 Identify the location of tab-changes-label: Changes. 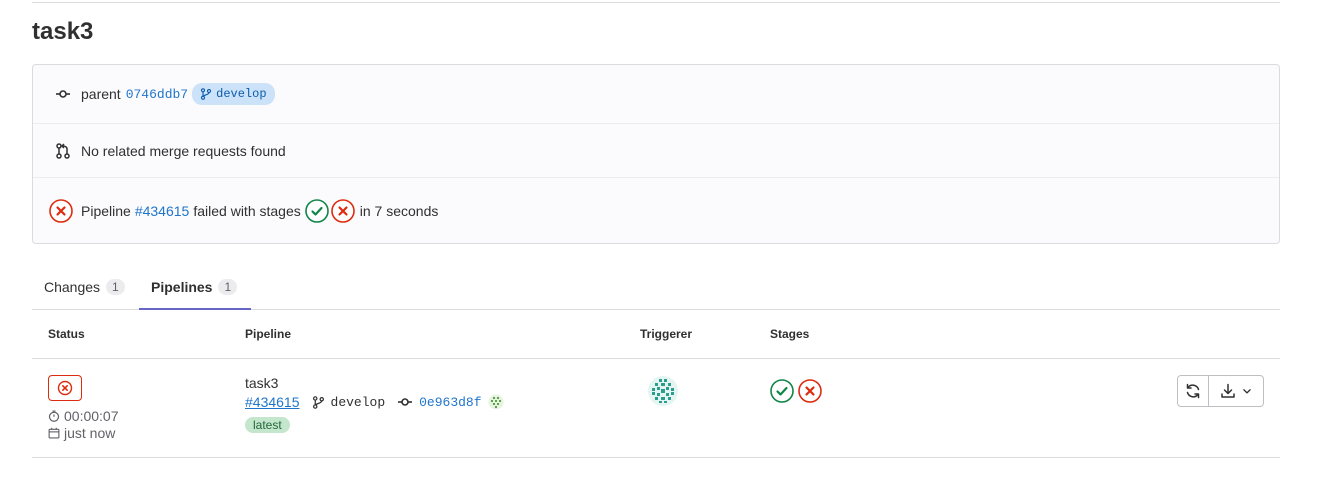
(72, 287).